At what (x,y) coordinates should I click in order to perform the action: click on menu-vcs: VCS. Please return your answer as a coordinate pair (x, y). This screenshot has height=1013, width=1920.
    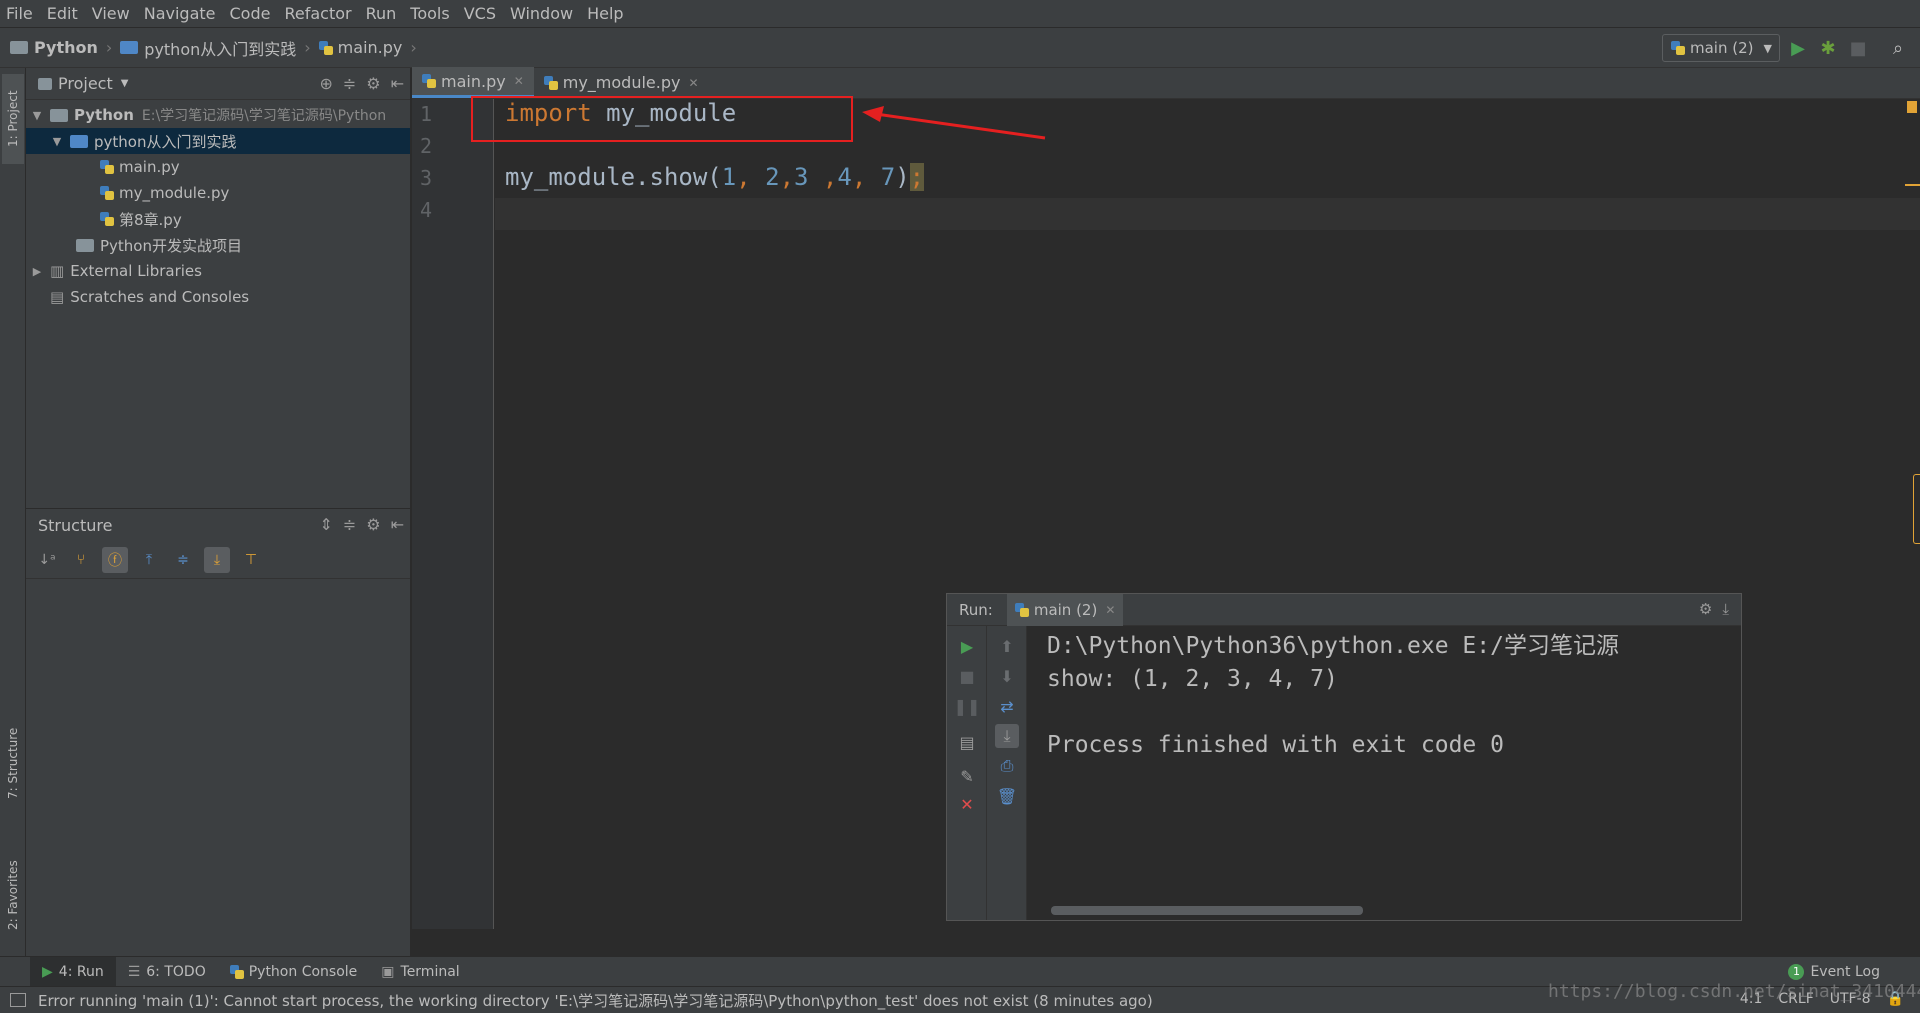
    Looking at the image, I should click on (480, 13).